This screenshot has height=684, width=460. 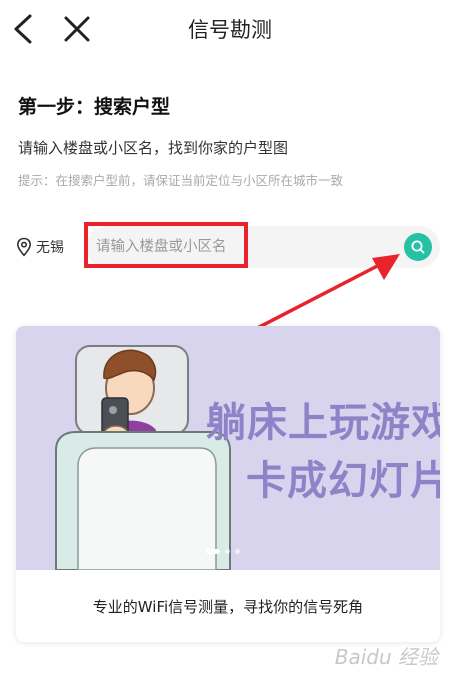 I want to click on watermark: Baidu 经验, so click(x=386, y=657).